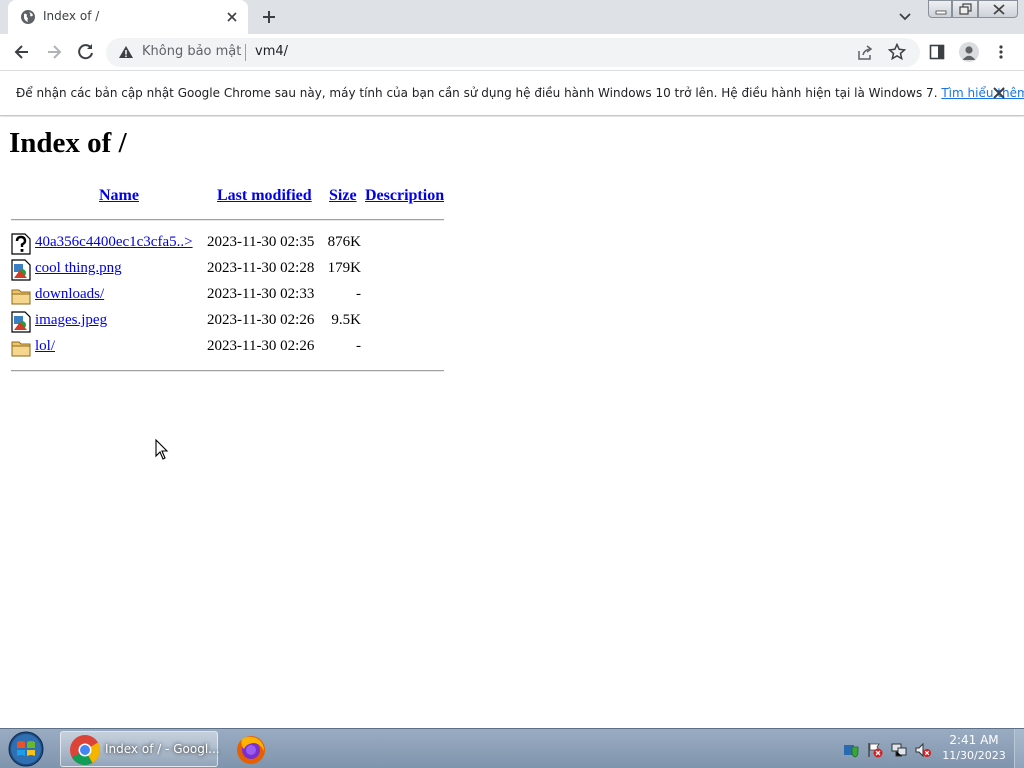 The height and width of the screenshot is (768, 1024). Describe the element at coordinates (940, 9) in the screenshot. I see `window-minimize-button` at that location.